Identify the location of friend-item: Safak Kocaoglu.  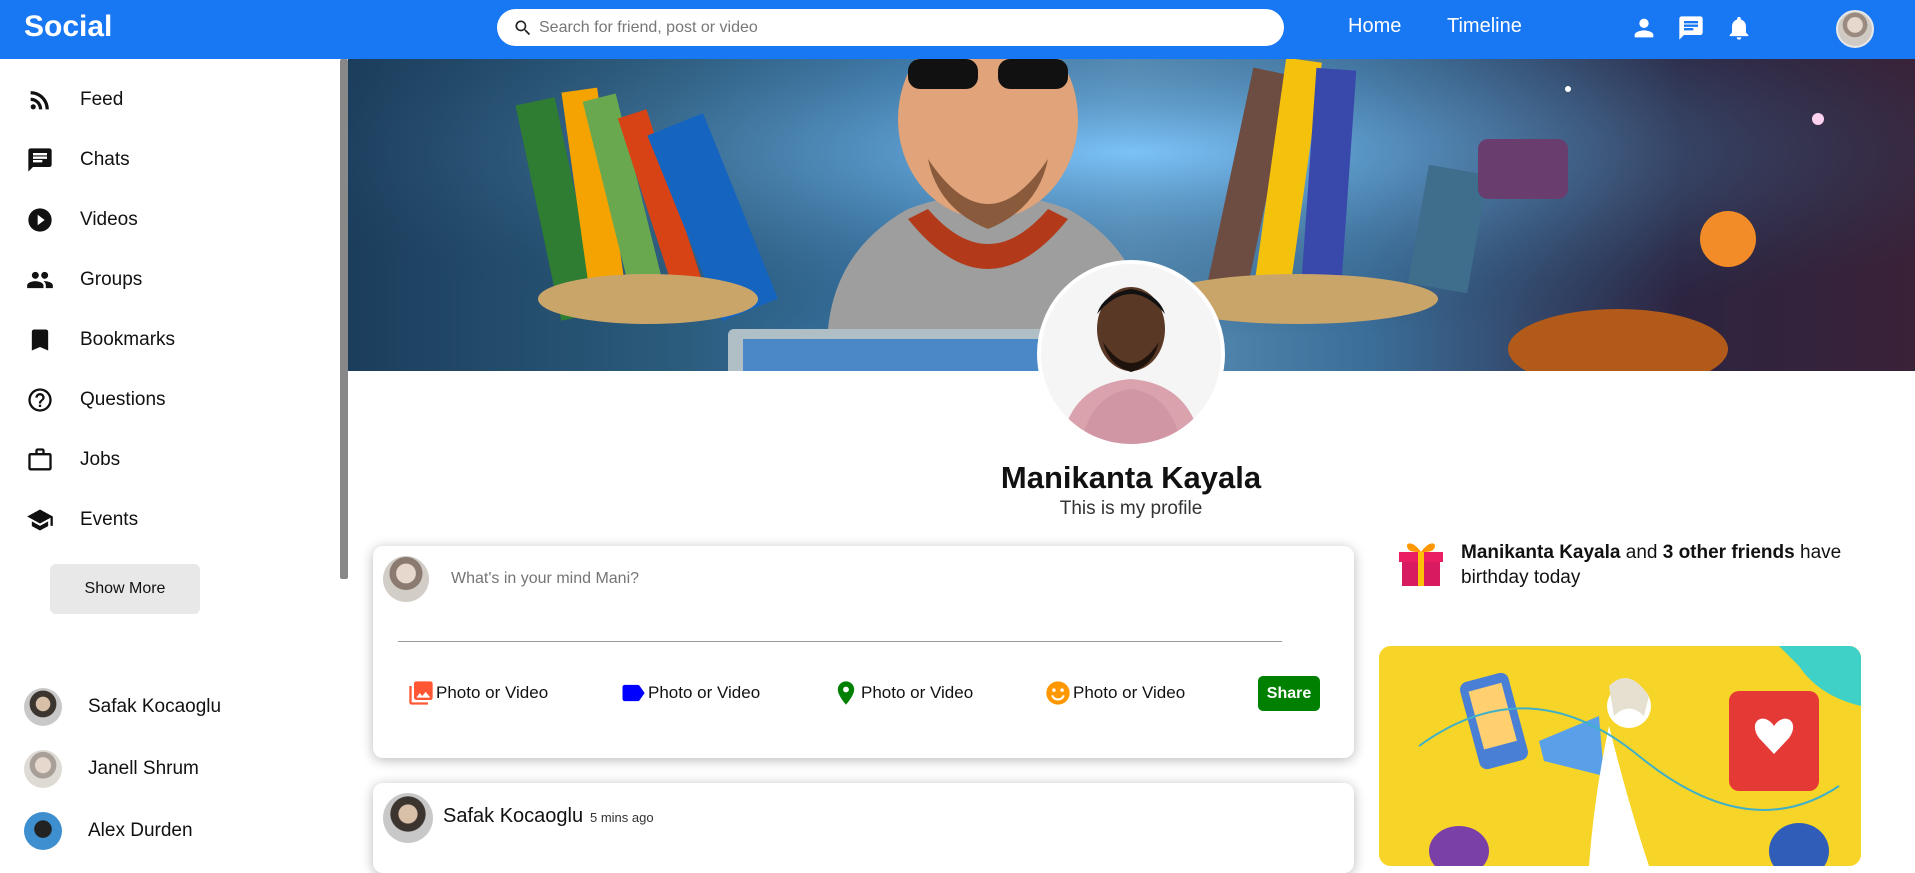
(122, 707).